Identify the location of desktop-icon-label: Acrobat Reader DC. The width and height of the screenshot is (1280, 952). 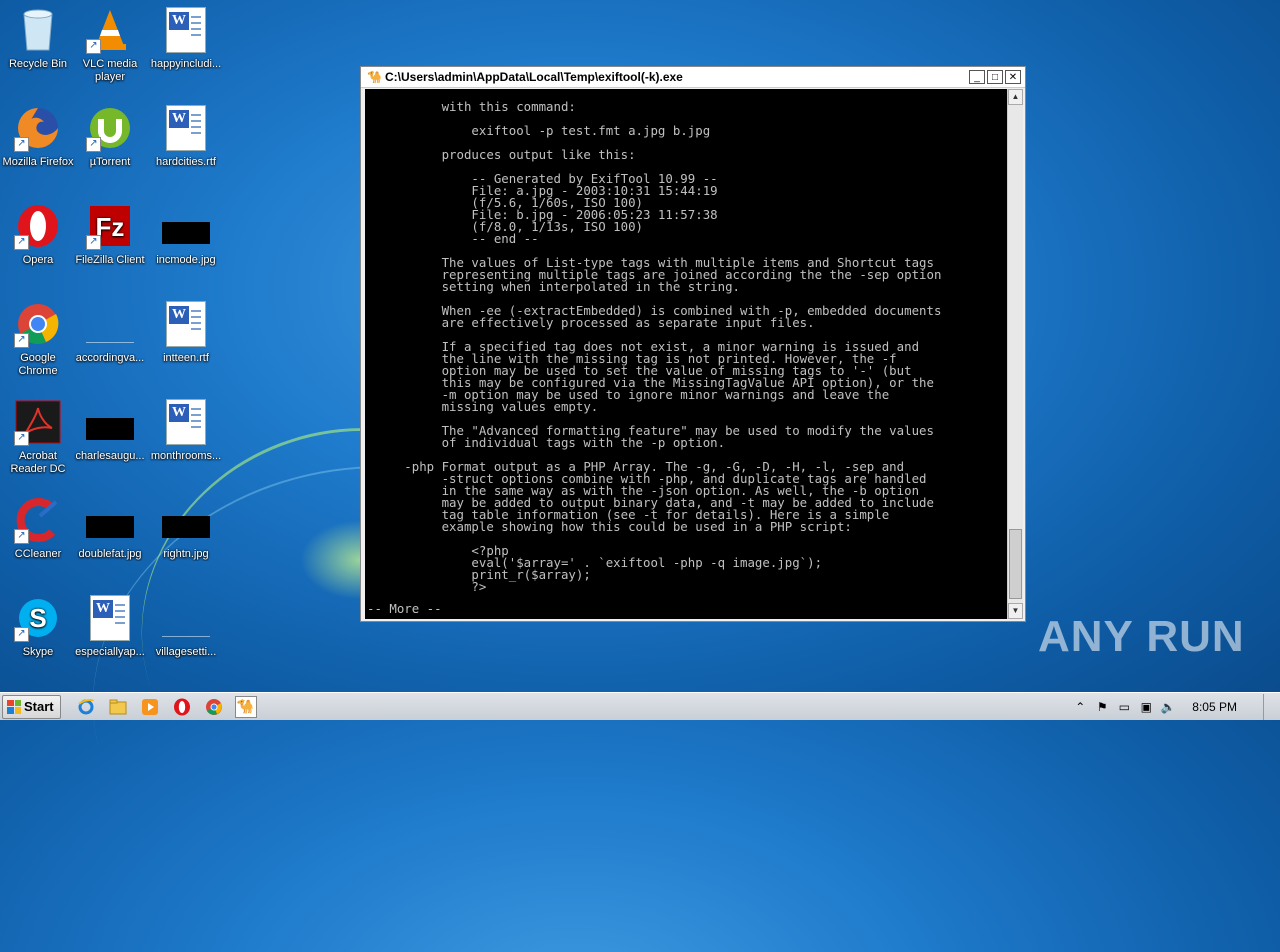
(38, 462).